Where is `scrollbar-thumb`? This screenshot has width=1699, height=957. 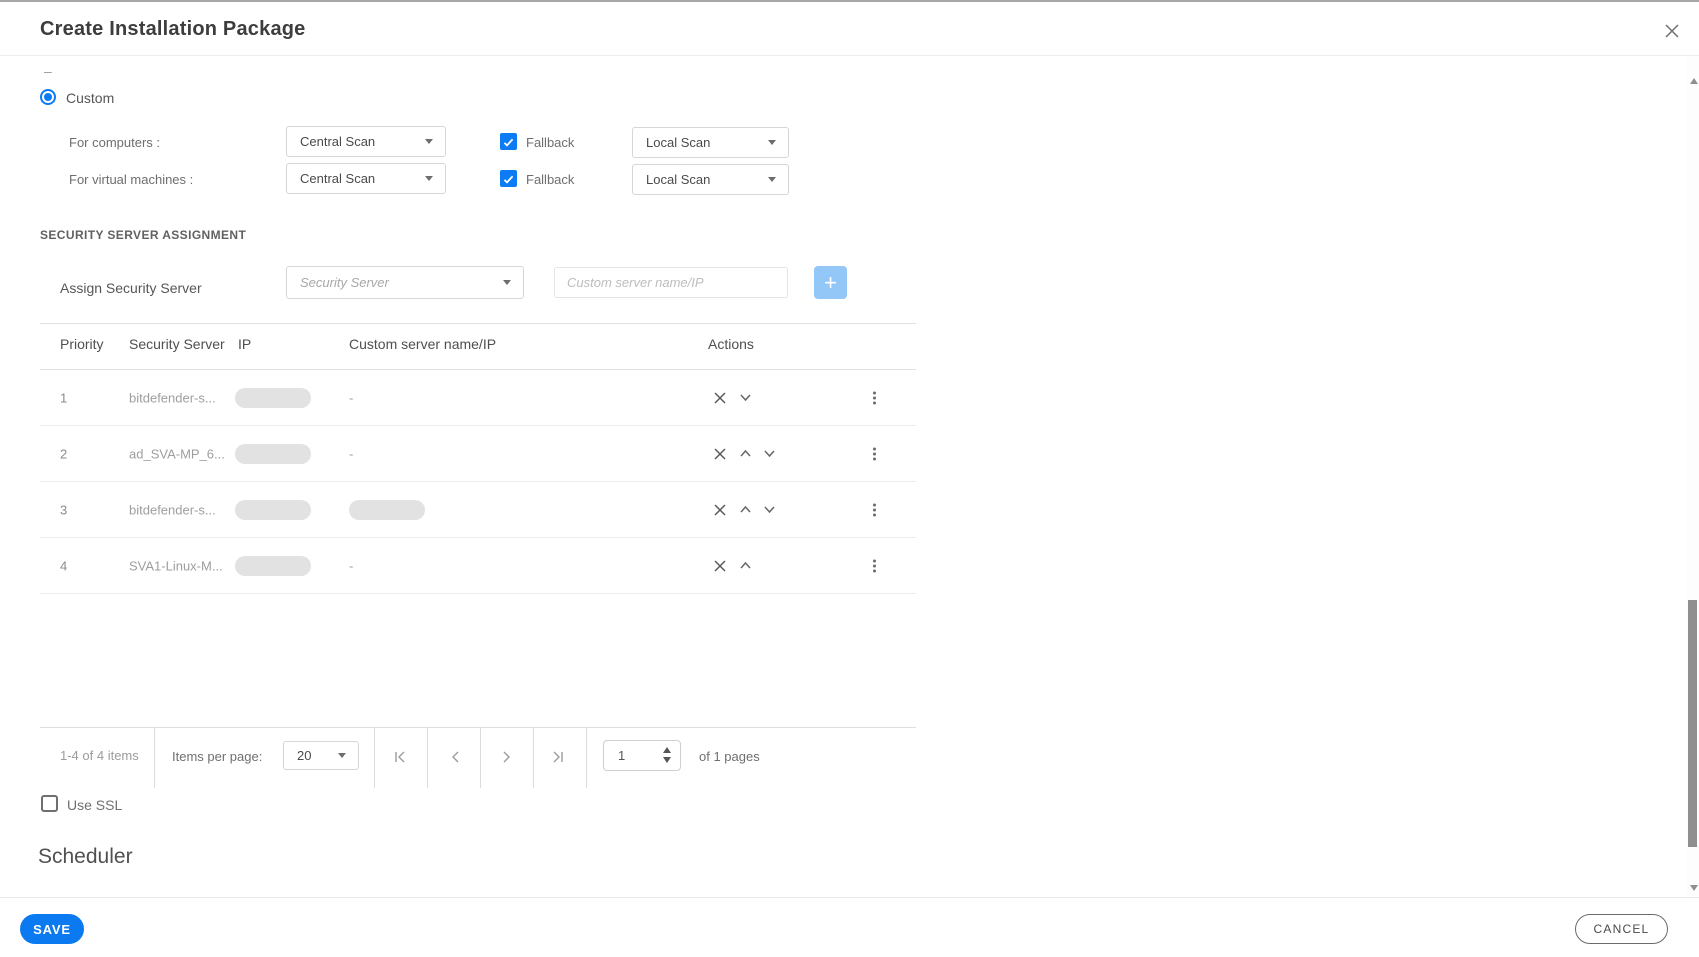
scrollbar-thumb is located at coordinates (1692, 723).